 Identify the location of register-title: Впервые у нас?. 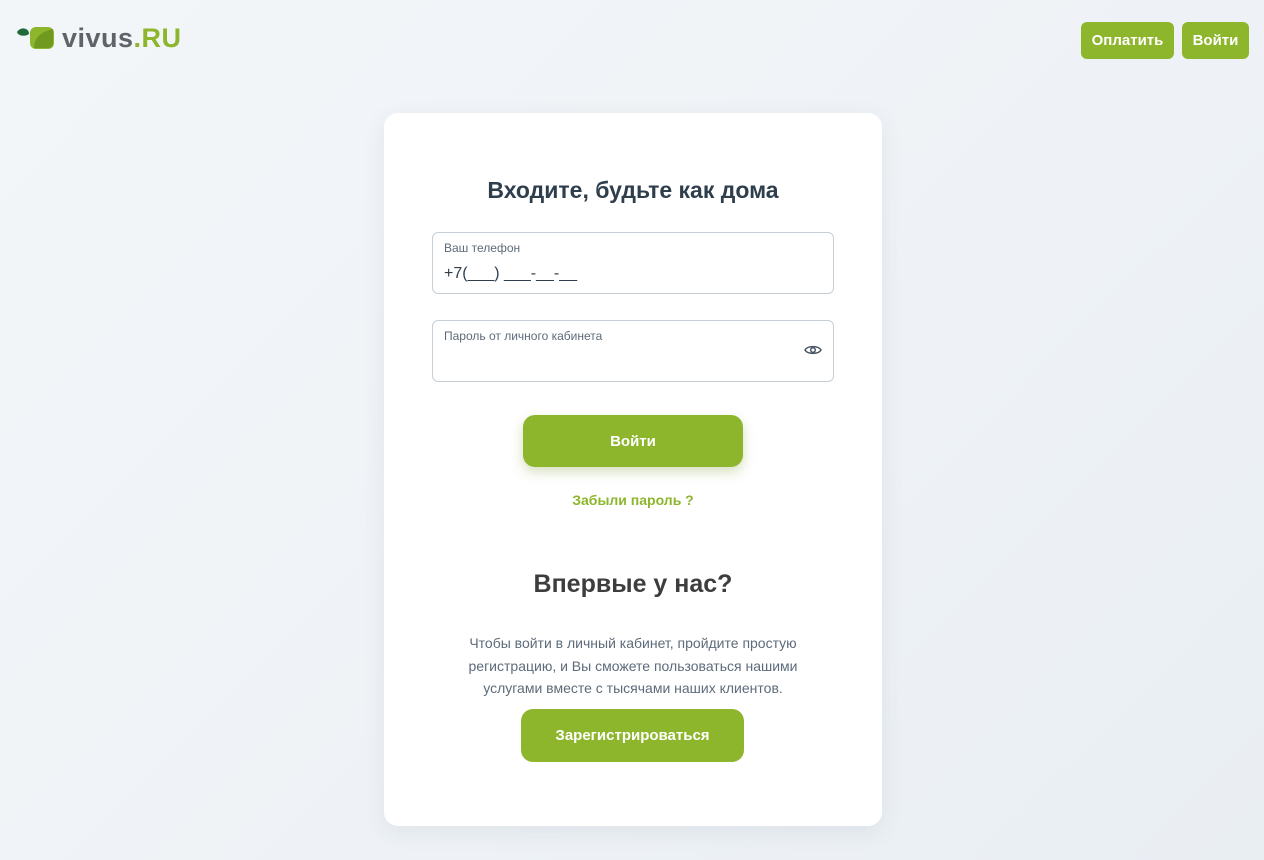
(633, 584).